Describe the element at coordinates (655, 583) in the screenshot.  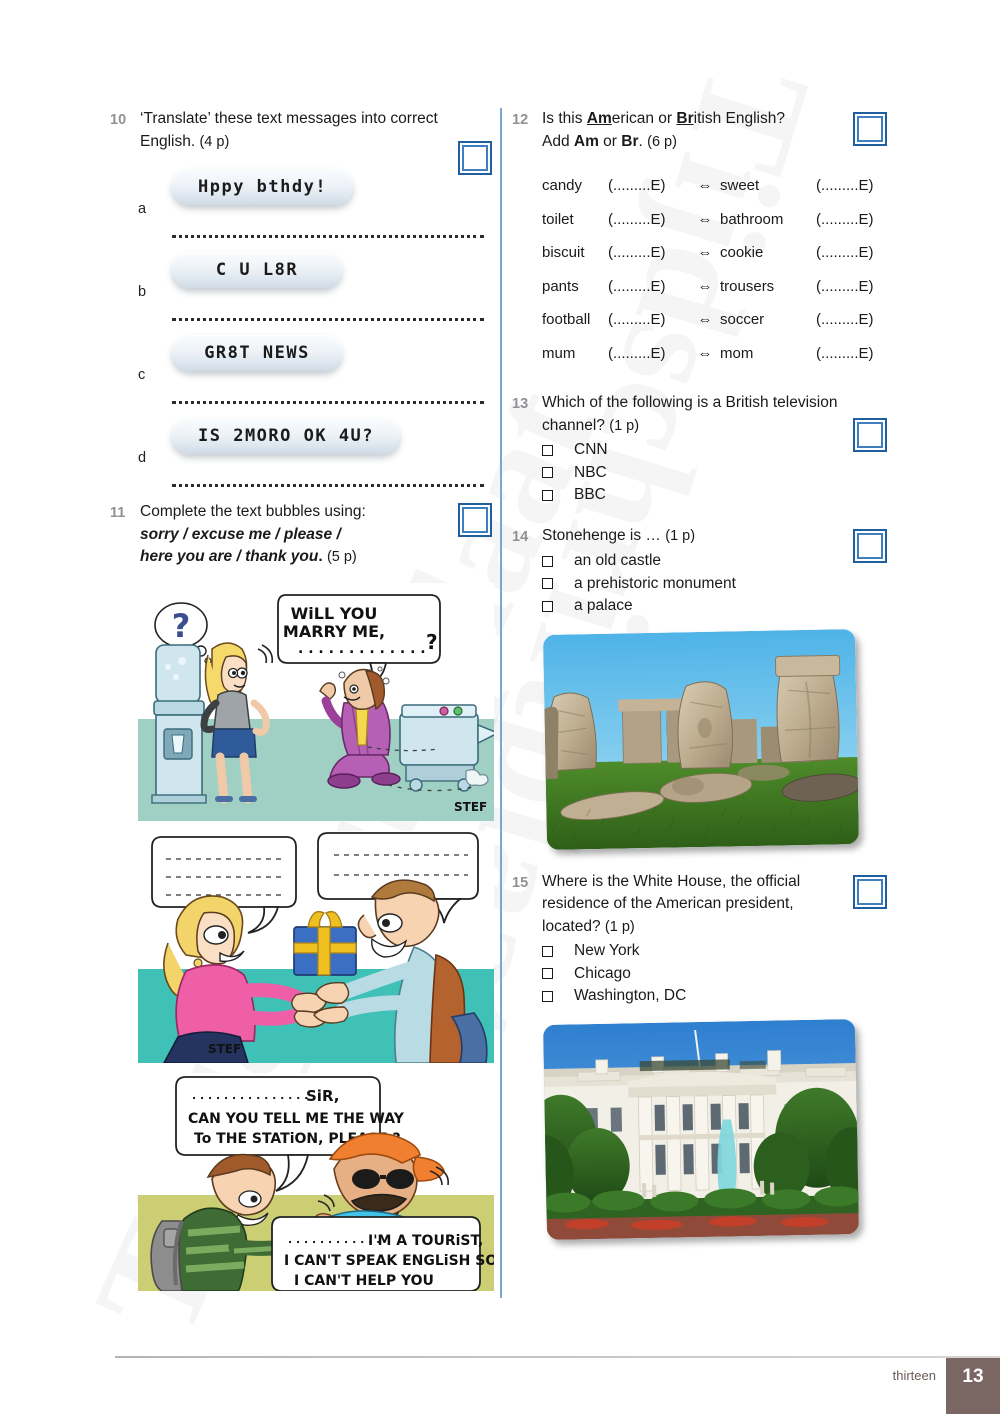
I see `option-label: a prehistoric monument` at that location.